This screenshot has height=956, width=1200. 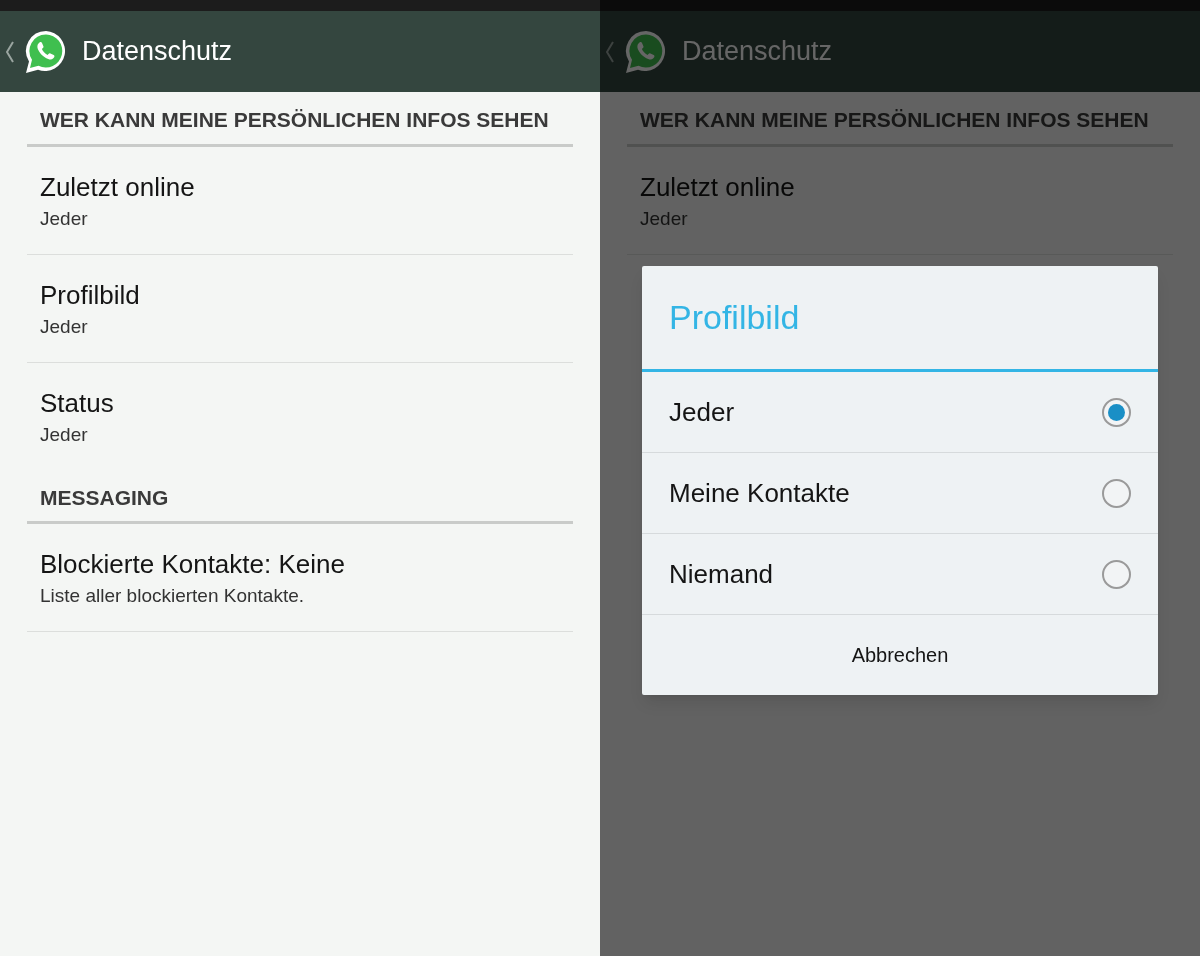 I want to click on section-header: MESSAGING, so click(x=300, y=496).